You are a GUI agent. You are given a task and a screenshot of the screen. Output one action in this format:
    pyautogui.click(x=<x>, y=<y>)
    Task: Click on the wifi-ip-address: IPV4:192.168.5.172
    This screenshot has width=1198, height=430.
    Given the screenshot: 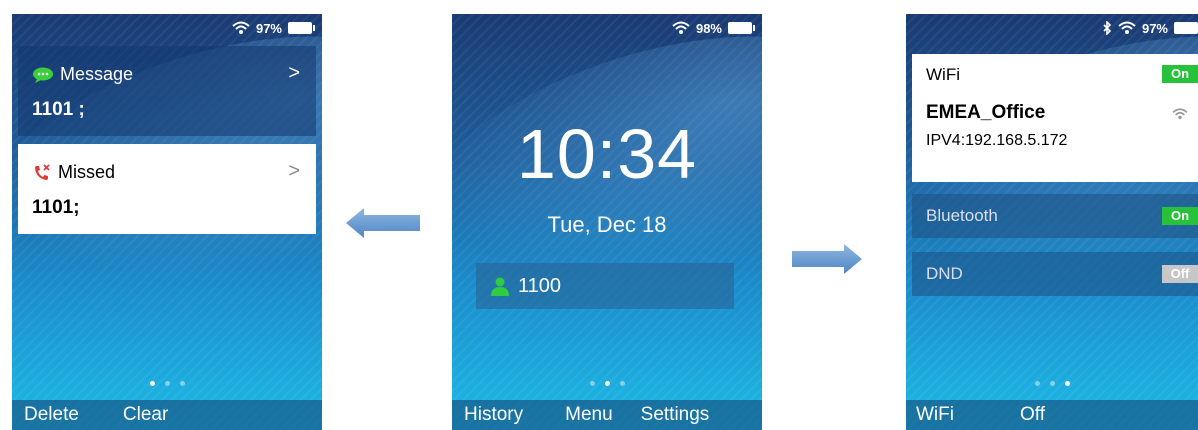 What is the action you would take?
    pyautogui.click(x=997, y=140)
    